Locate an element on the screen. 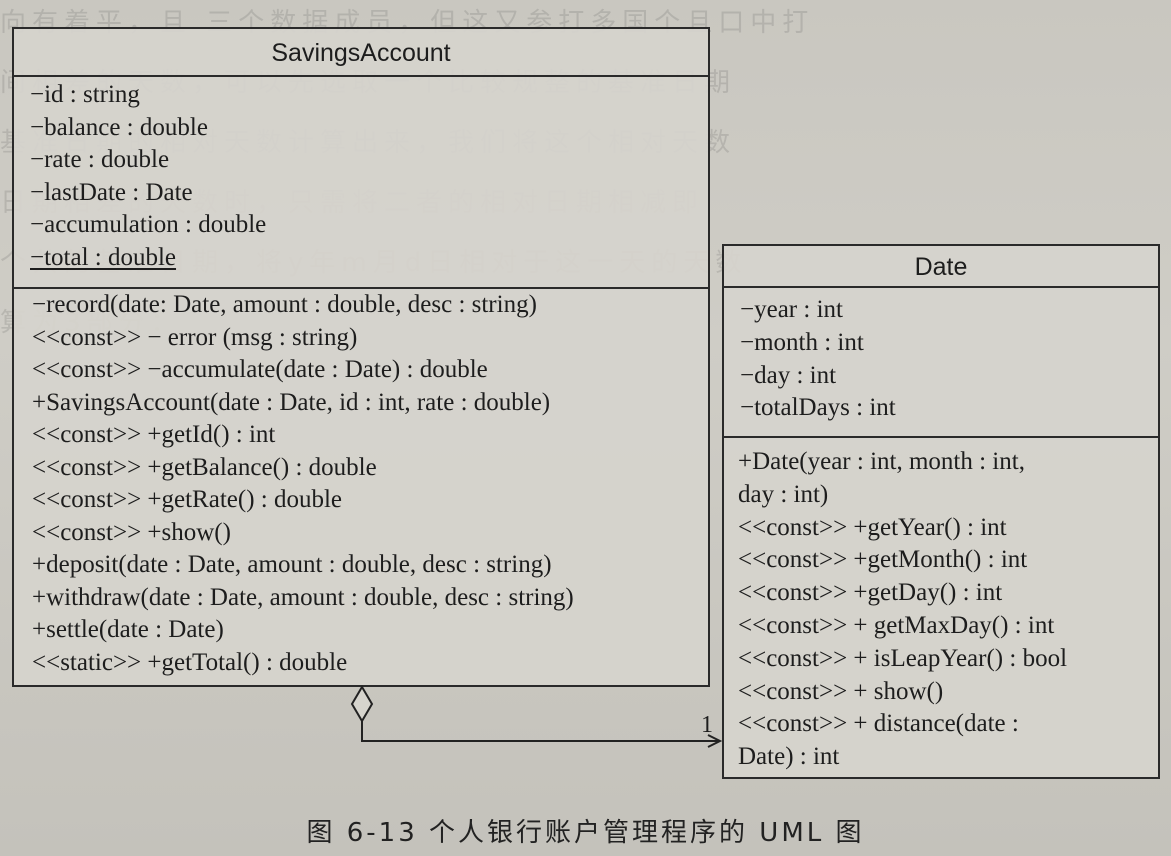  multiplicity-label: 1 is located at coordinates (707, 725).